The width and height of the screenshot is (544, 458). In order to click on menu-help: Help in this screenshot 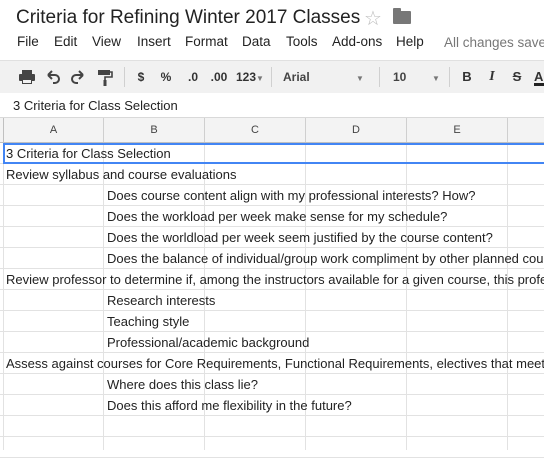, I will do `click(410, 41)`.